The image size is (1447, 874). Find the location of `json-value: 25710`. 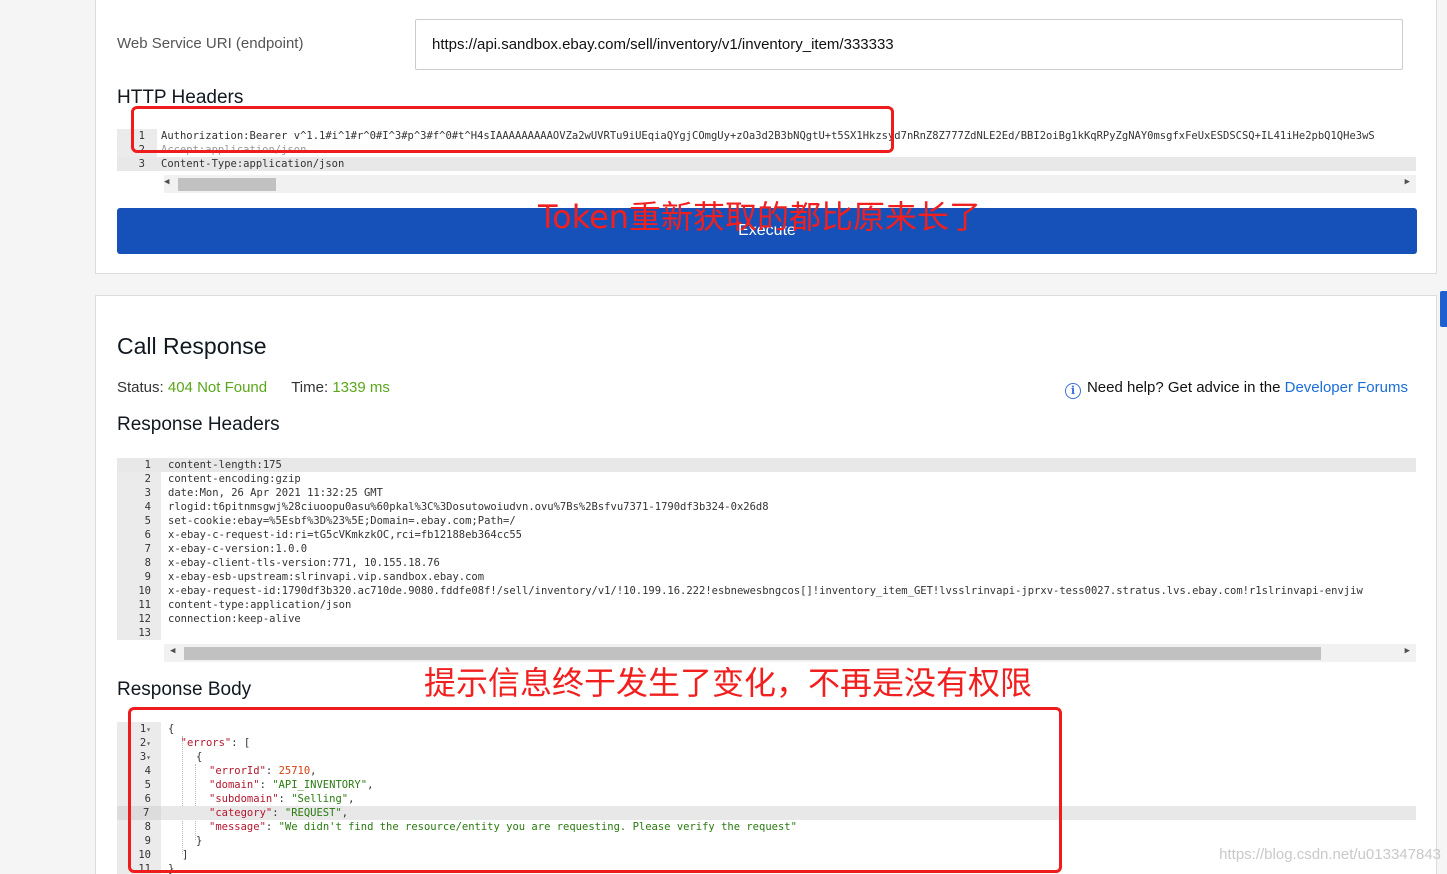

json-value: 25710 is located at coordinates (294, 771).